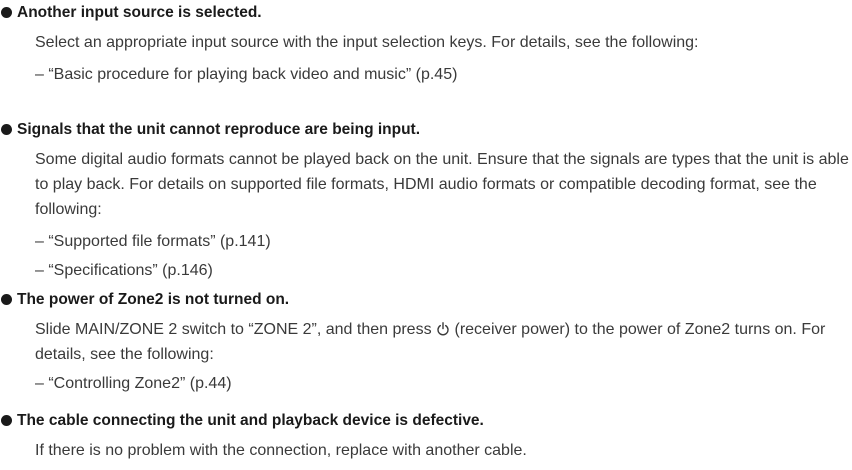 This screenshot has width=852, height=470. I want to click on power-icon, so click(443, 329).